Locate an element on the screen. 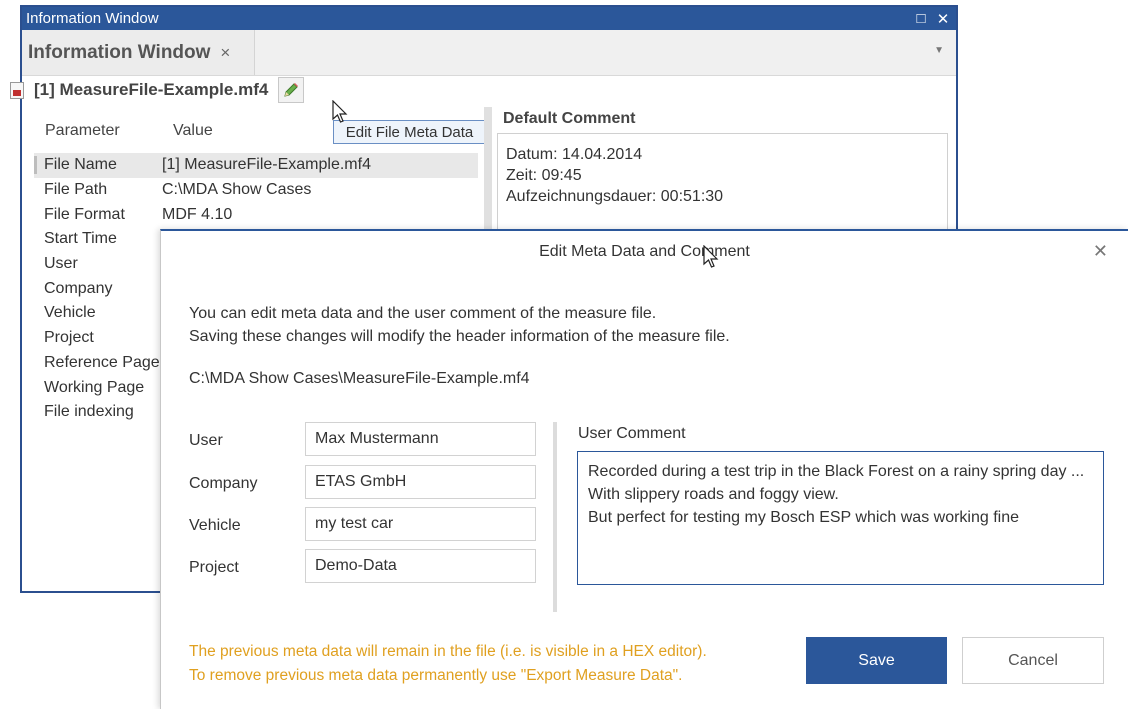  edit-meta-data-button is located at coordinates (291, 90).